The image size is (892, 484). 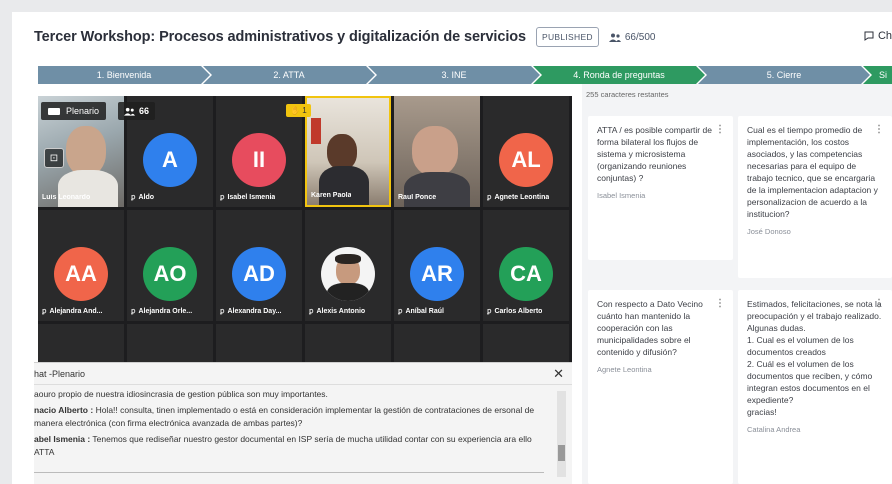 I want to click on stage-4: 4. Ronda de preguntas, so click(x=619, y=75).